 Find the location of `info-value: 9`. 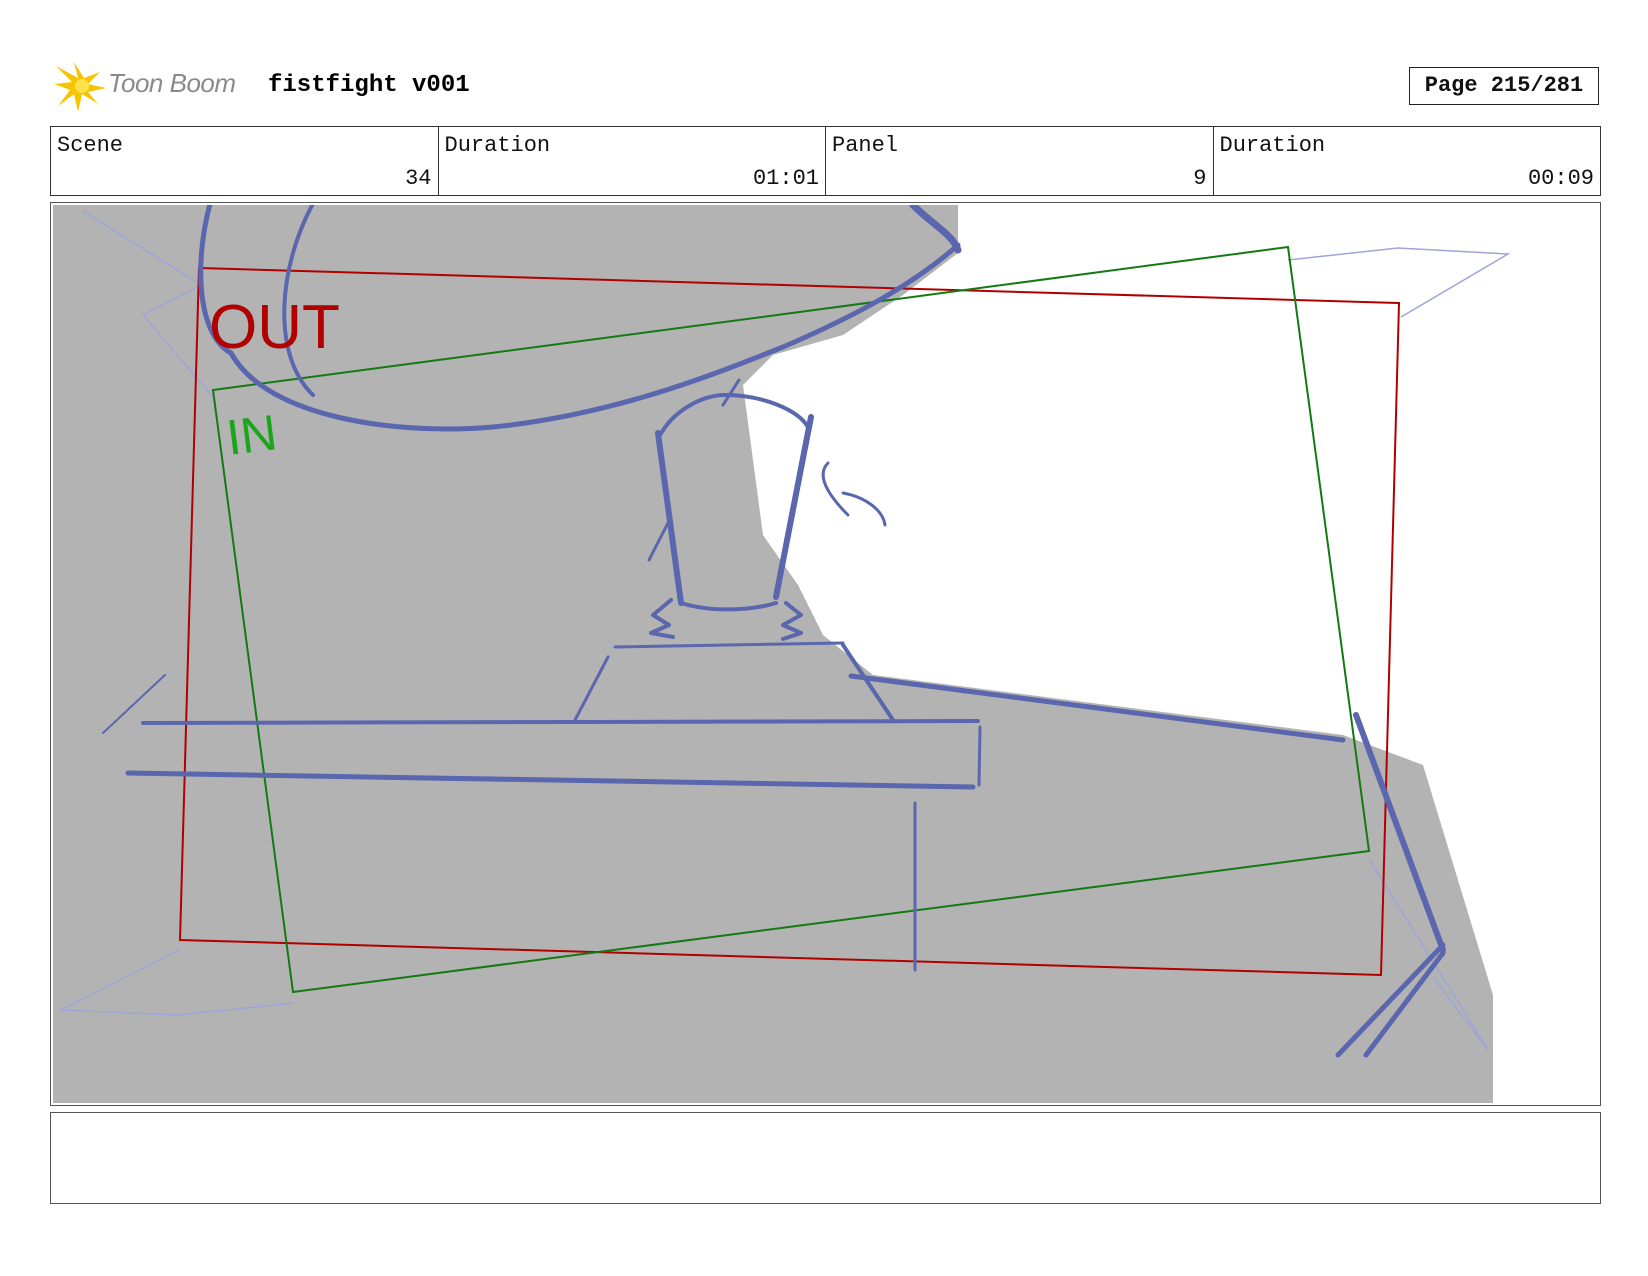

info-value: 9 is located at coordinates (1200, 178).